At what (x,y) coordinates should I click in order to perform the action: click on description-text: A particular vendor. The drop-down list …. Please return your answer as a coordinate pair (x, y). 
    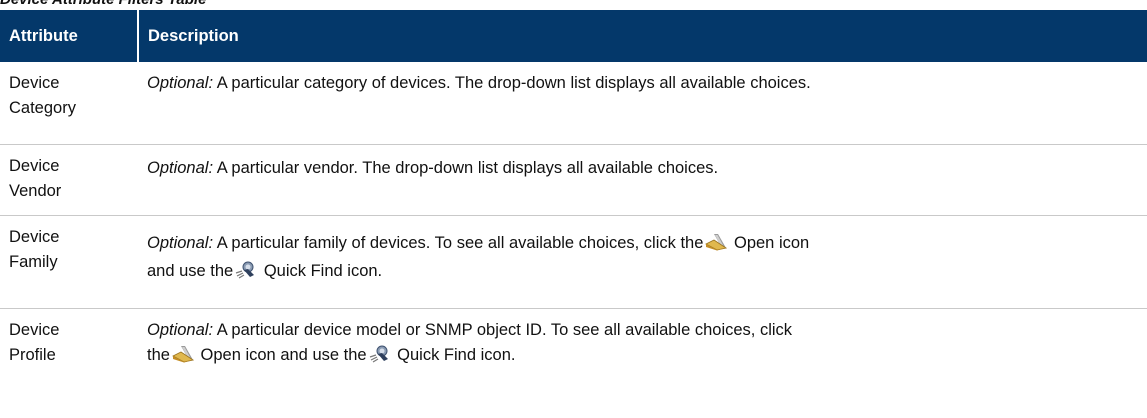
    Looking at the image, I should click on (466, 167).